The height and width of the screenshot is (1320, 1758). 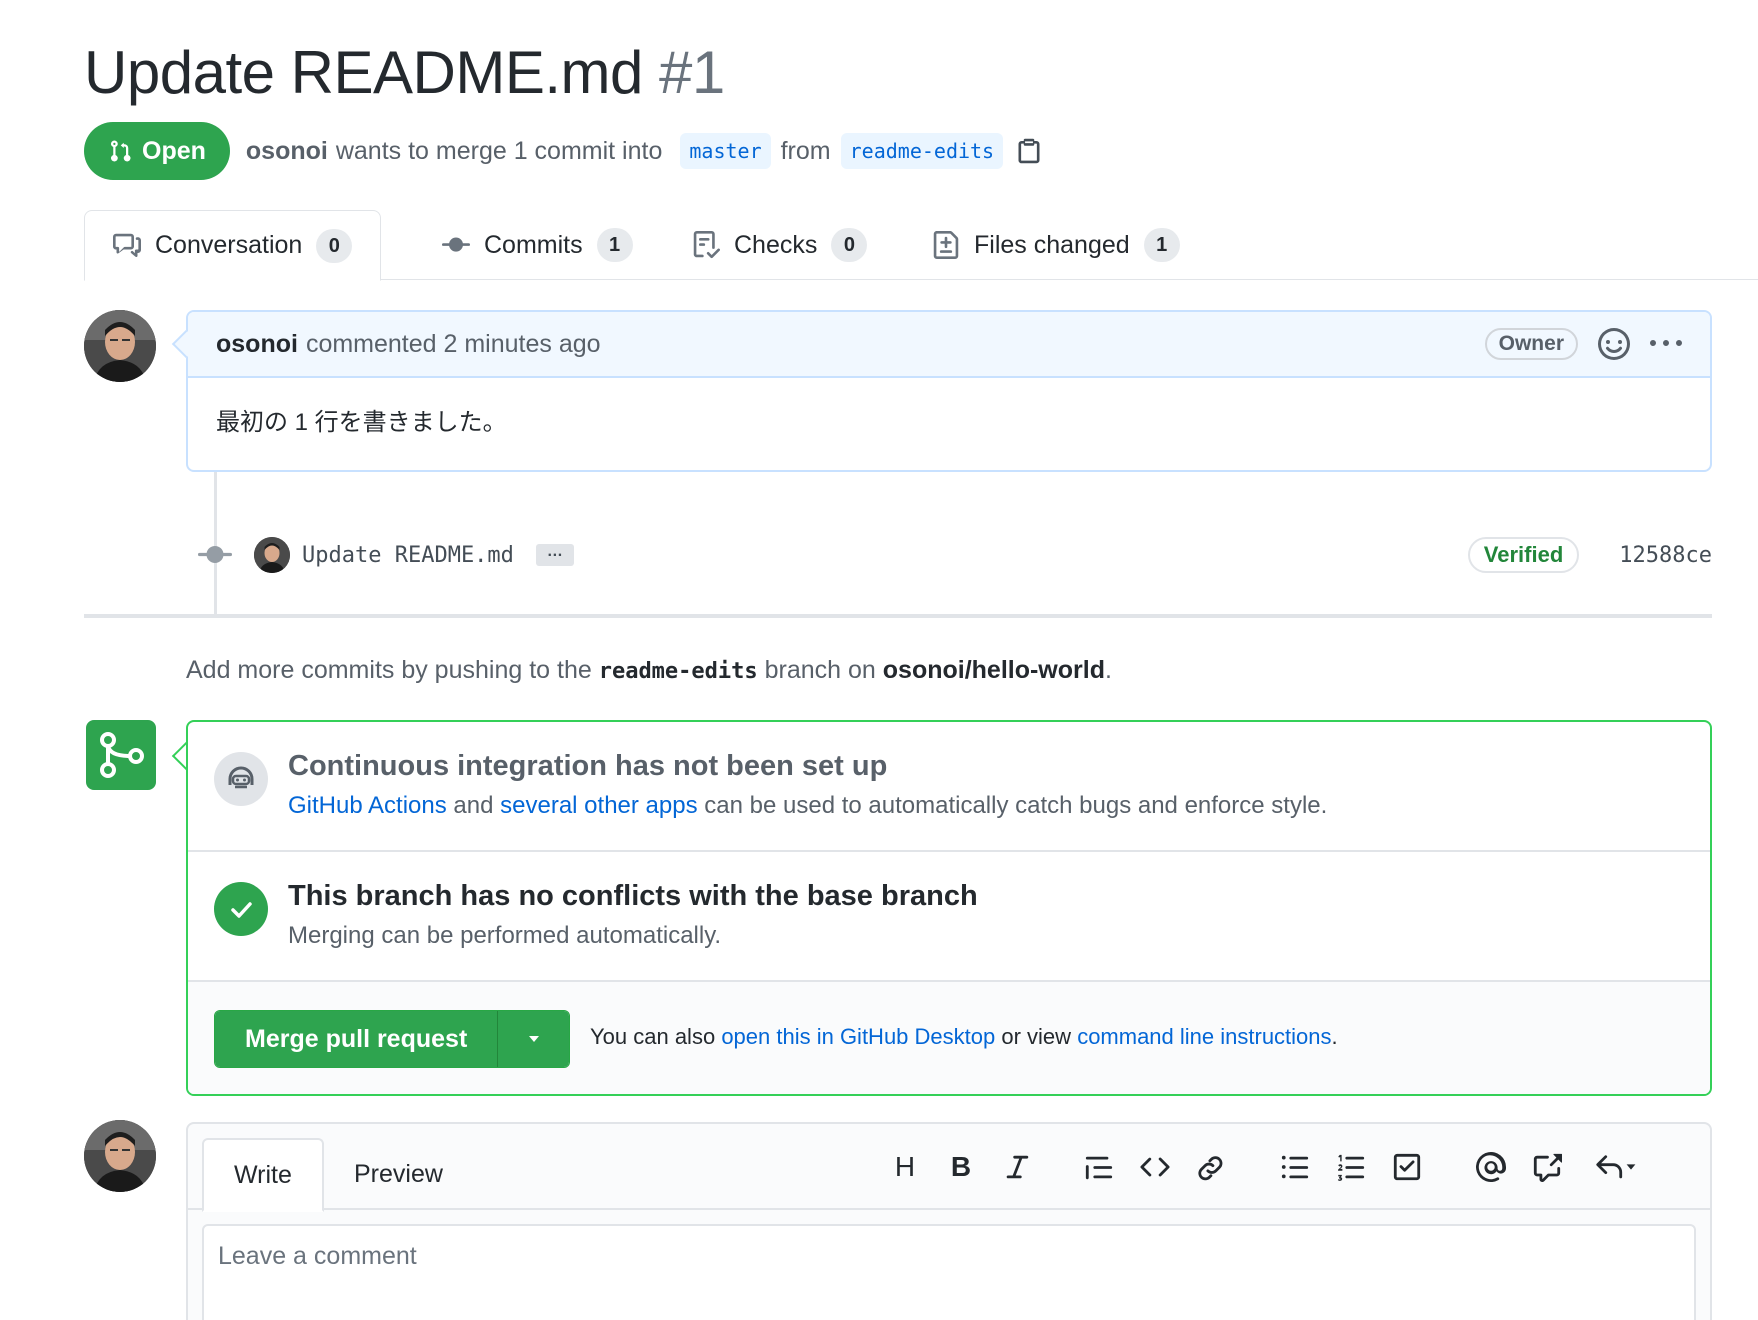 What do you see at coordinates (533, 244) in the screenshot?
I see `tab-commits-label: Commits` at bounding box center [533, 244].